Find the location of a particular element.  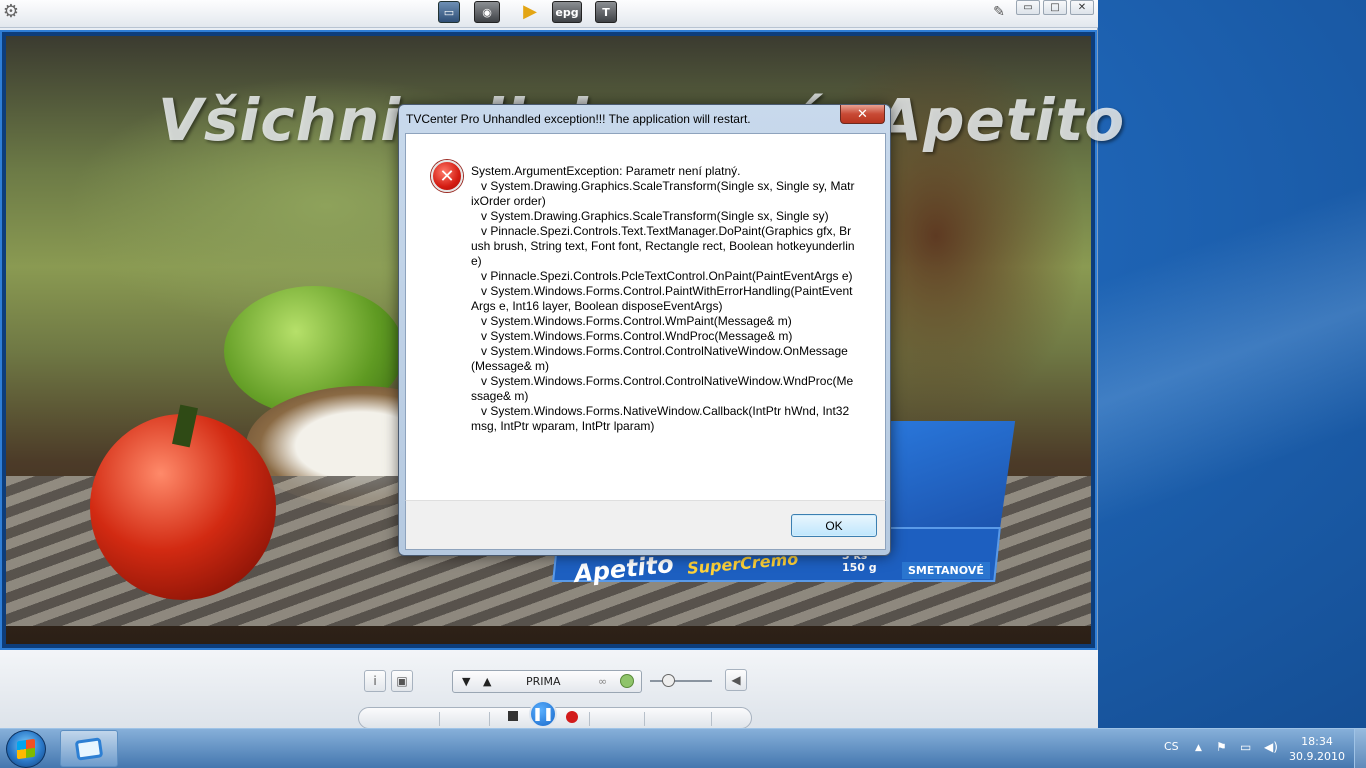

language-indicator: CS is located at coordinates (1171, 746).